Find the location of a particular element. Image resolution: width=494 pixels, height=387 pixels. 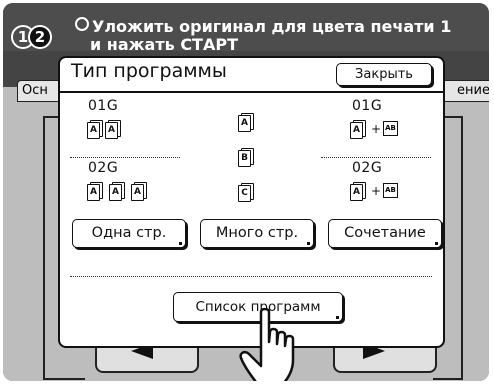

step-2-indicator: 2 is located at coordinates (40, 37).